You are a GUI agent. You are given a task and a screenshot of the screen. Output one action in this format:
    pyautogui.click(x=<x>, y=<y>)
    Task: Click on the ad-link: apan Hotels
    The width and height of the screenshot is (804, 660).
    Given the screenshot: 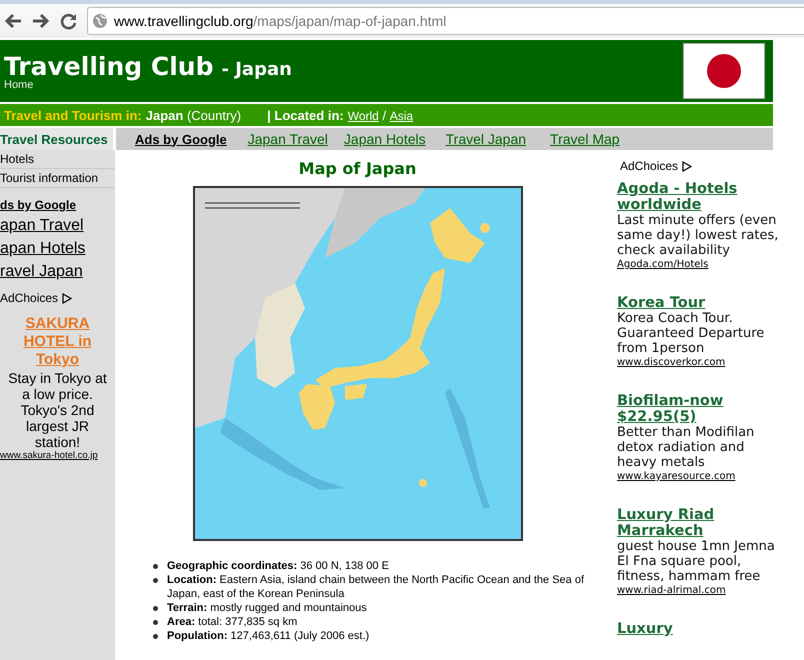 What is the action you would take?
    pyautogui.click(x=57, y=249)
    